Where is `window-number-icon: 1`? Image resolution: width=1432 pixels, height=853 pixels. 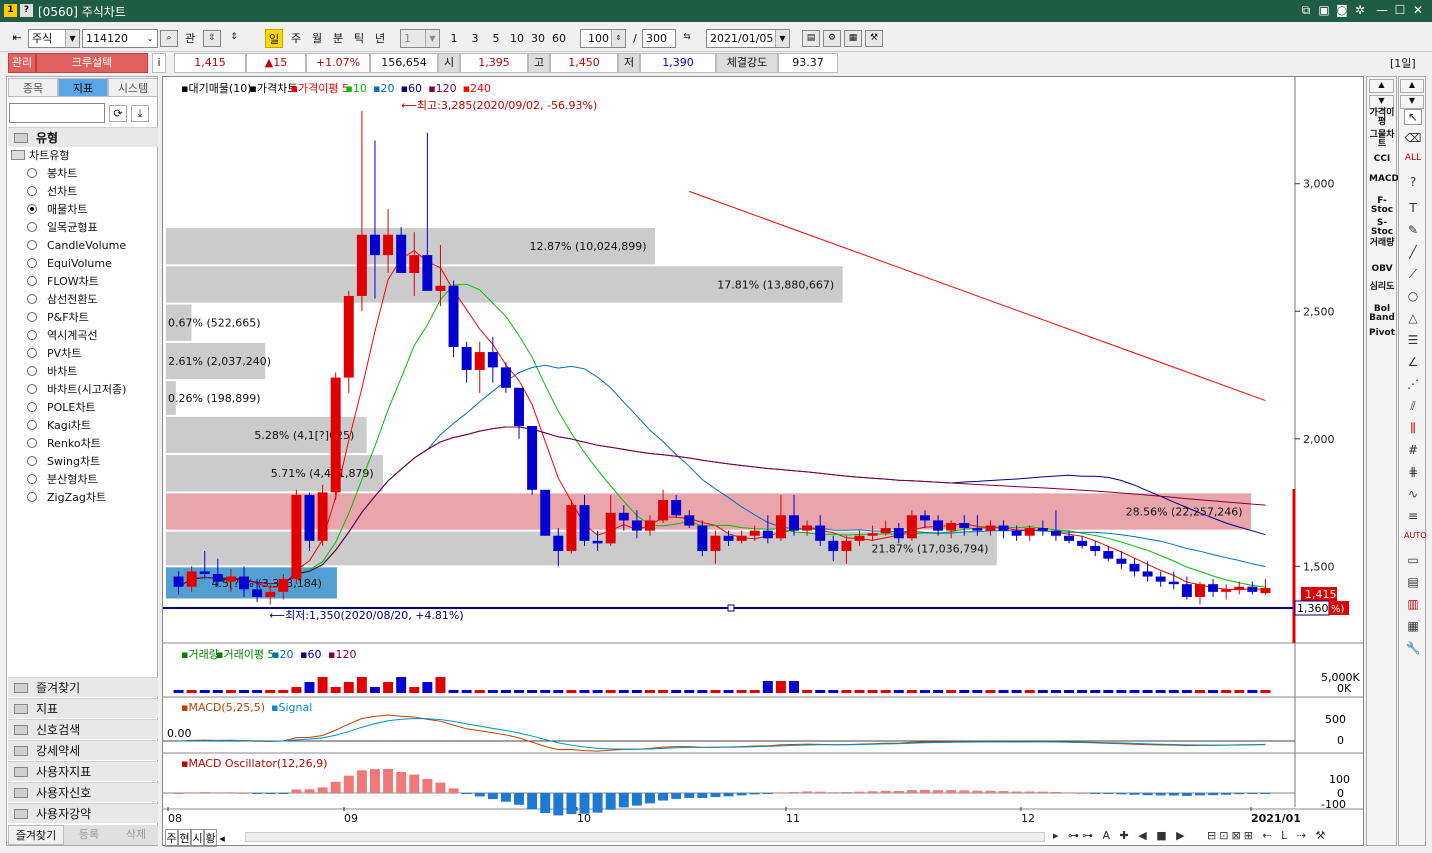
window-number-icon: 1 is located at coordinates (10, 10).